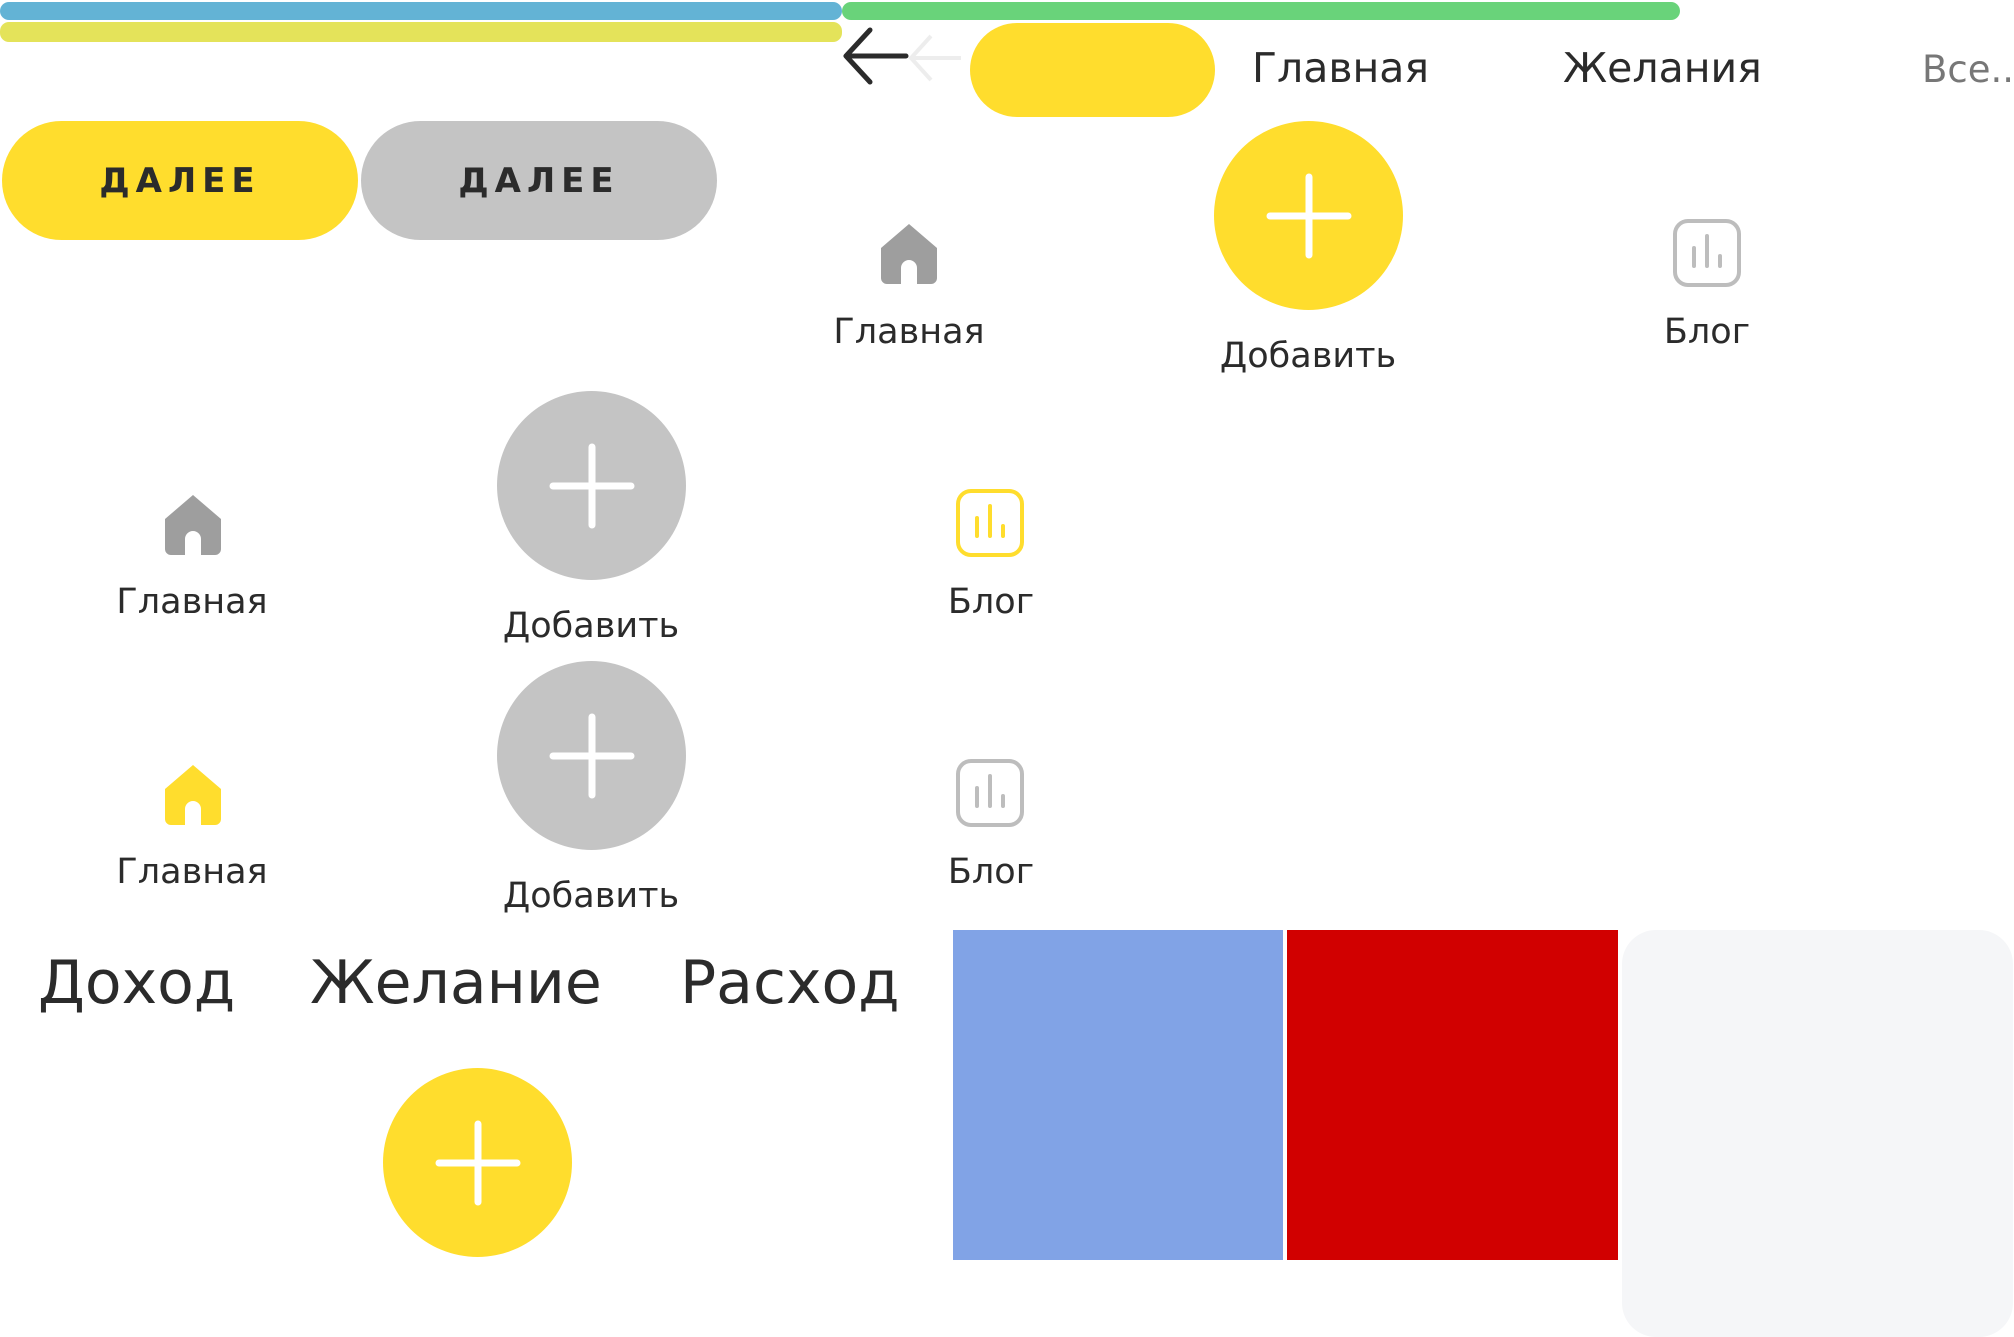 This screenshot has width=2014, height=1337. I want to click on arrow-left-icon, so click(876, 56).